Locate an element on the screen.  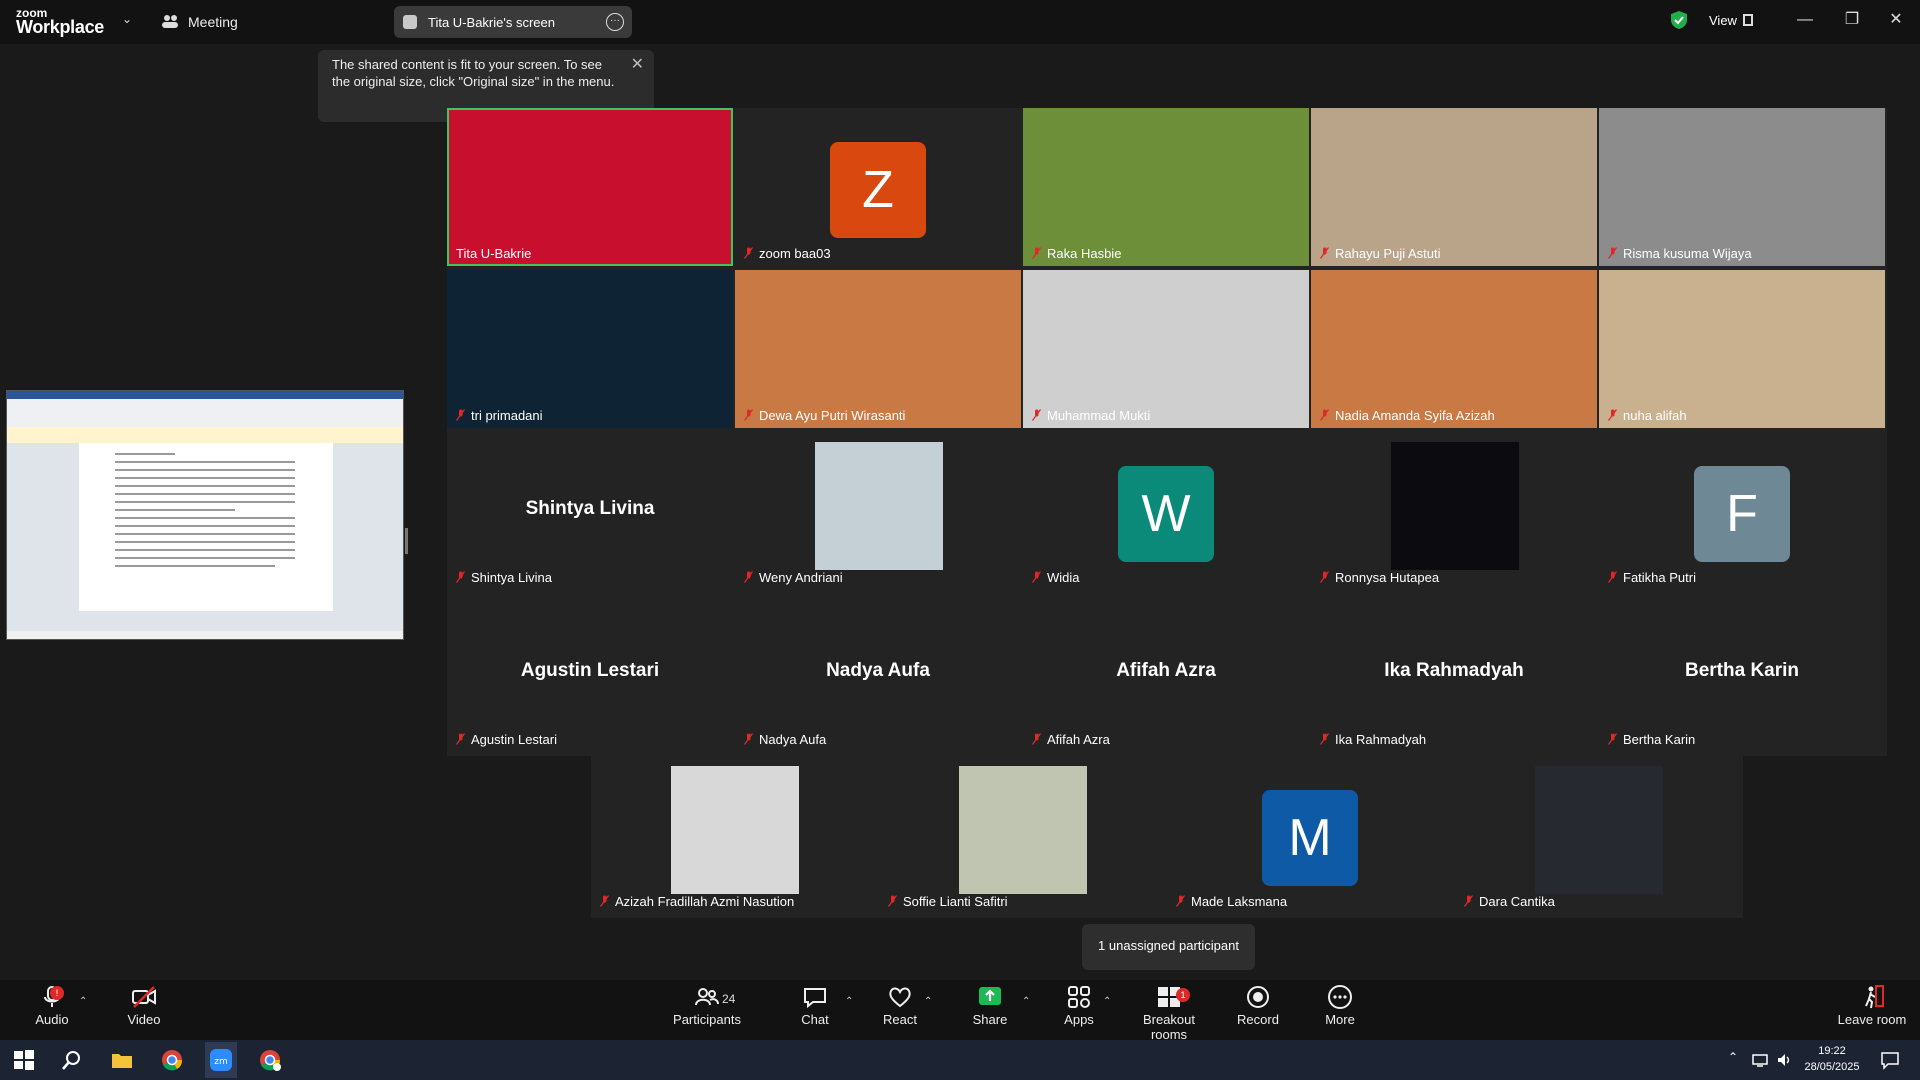
breakout-badge: 1 is located at coordinates (1183, 995).